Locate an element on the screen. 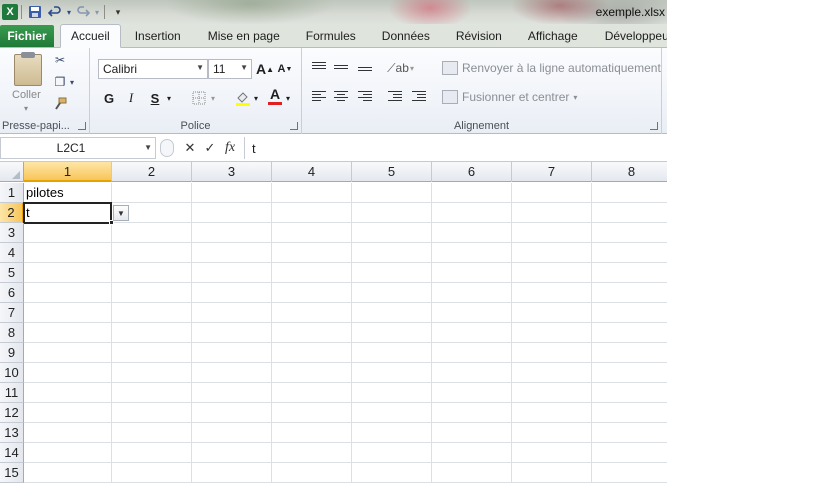  excel-icon: X is located at coordinates (10, 12).